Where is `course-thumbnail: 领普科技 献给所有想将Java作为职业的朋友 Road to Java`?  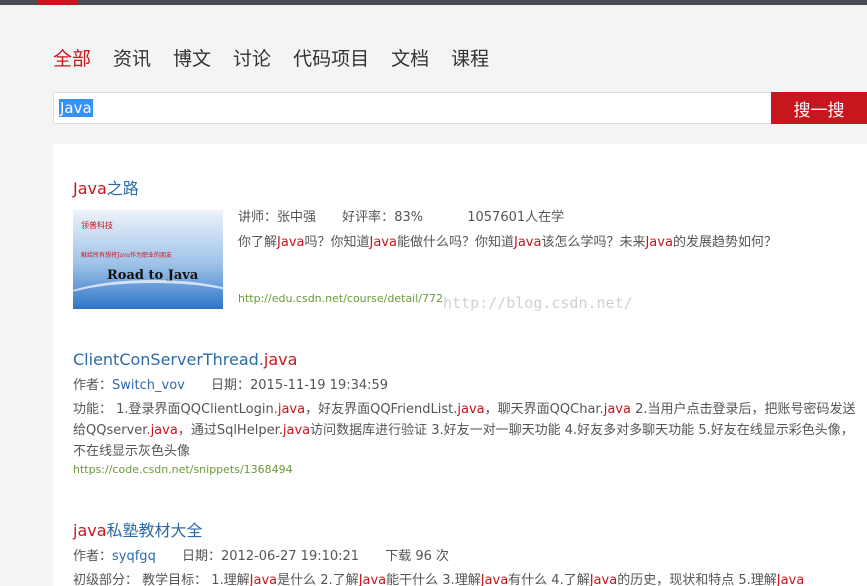 course-thumbnail: 领普科技 献给所有想将Java作为职业的朋友 Road to Java is located at coordinates (148, 259).